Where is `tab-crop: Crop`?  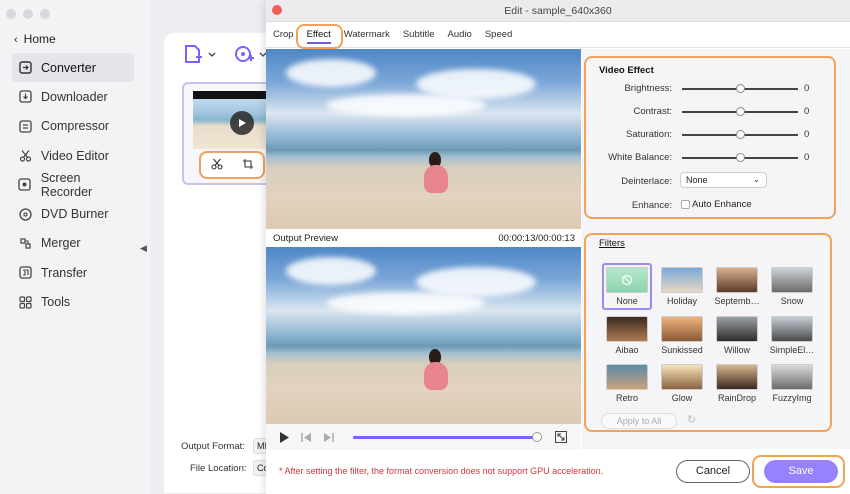
tab-crop: Crop is located at coordinates (283, 34).